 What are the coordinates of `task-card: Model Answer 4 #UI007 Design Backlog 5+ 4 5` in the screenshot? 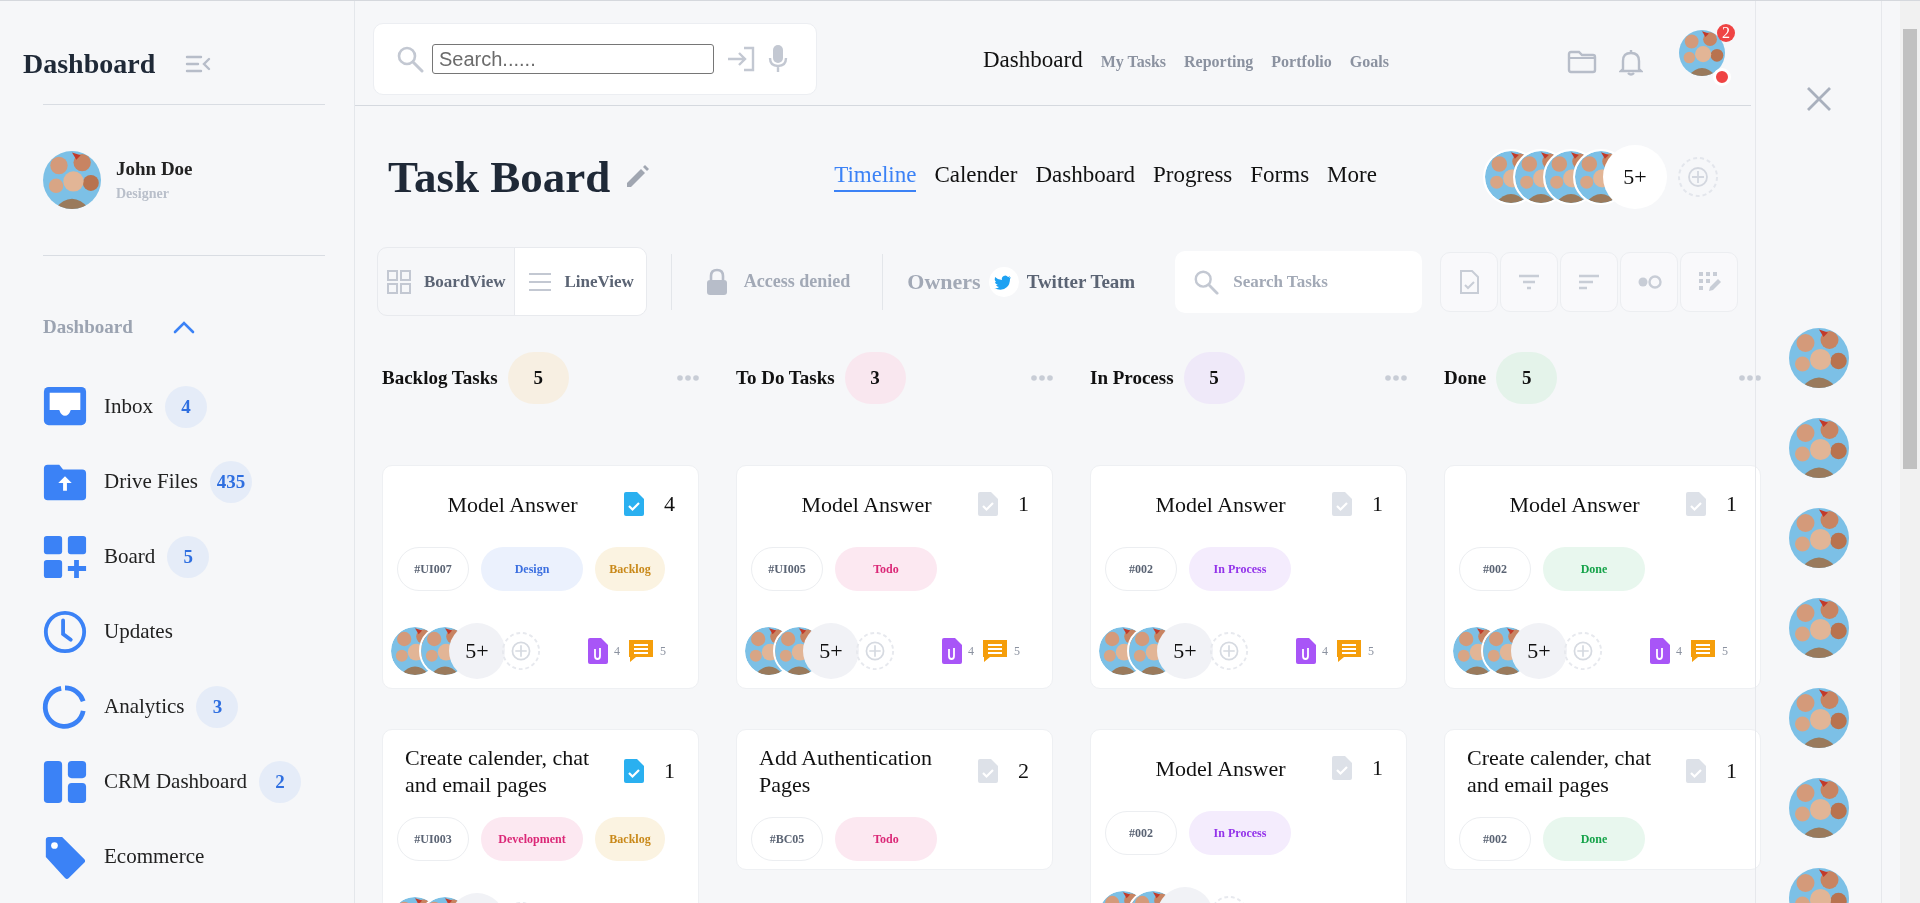 It's located at (540, 577).